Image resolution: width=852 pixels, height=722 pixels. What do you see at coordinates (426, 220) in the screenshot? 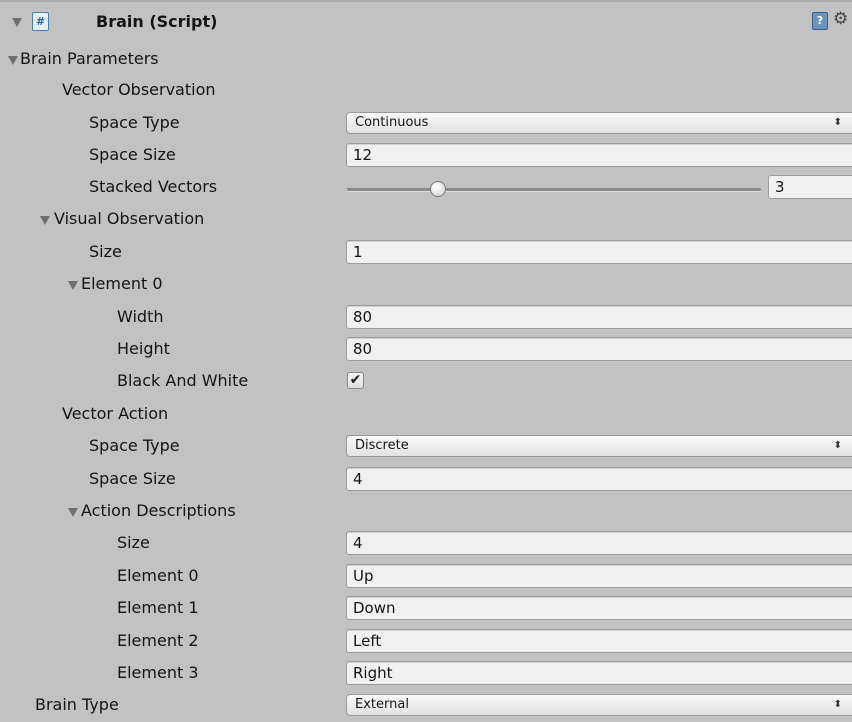
I see `visual-observation-foldout: Visual Observation` at bounding box center [426, 220].